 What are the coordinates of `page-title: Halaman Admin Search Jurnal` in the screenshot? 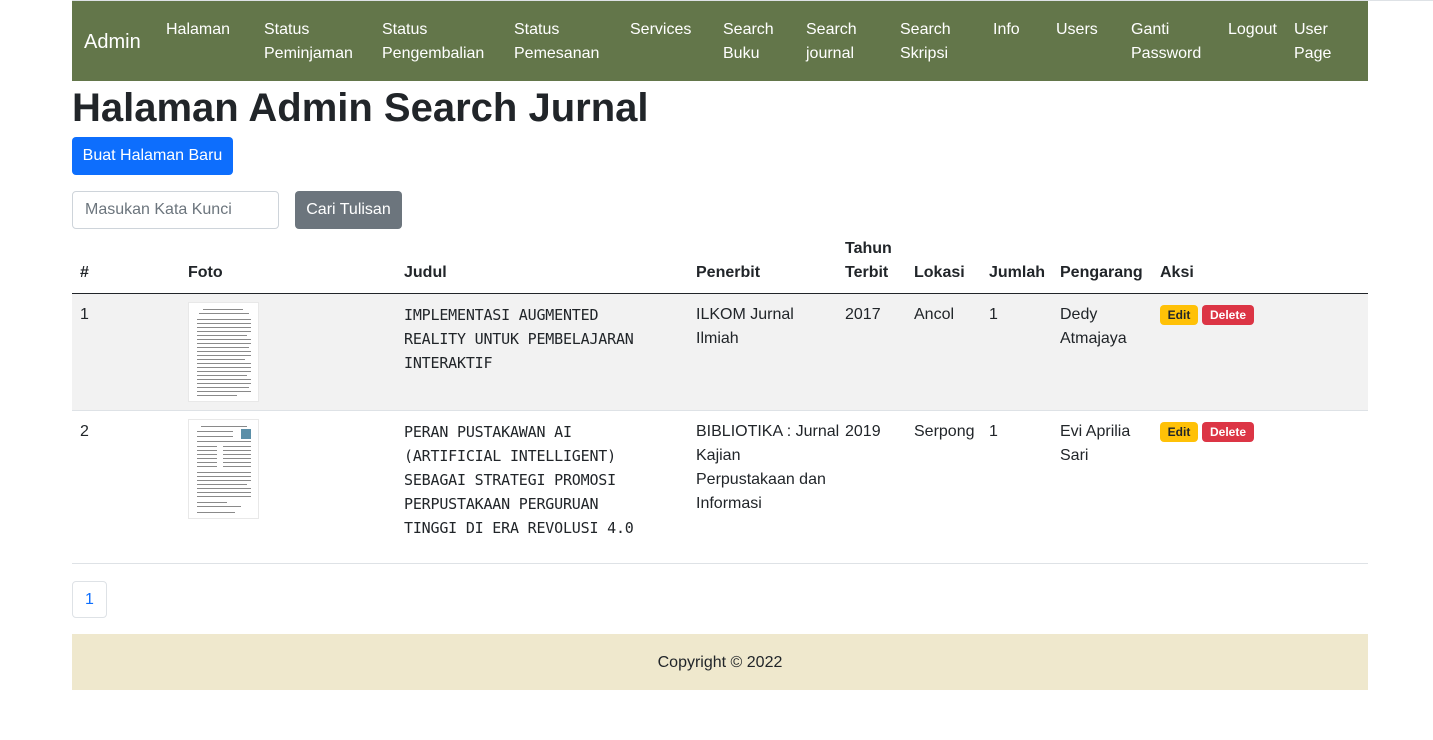 It's located at (360, 108).